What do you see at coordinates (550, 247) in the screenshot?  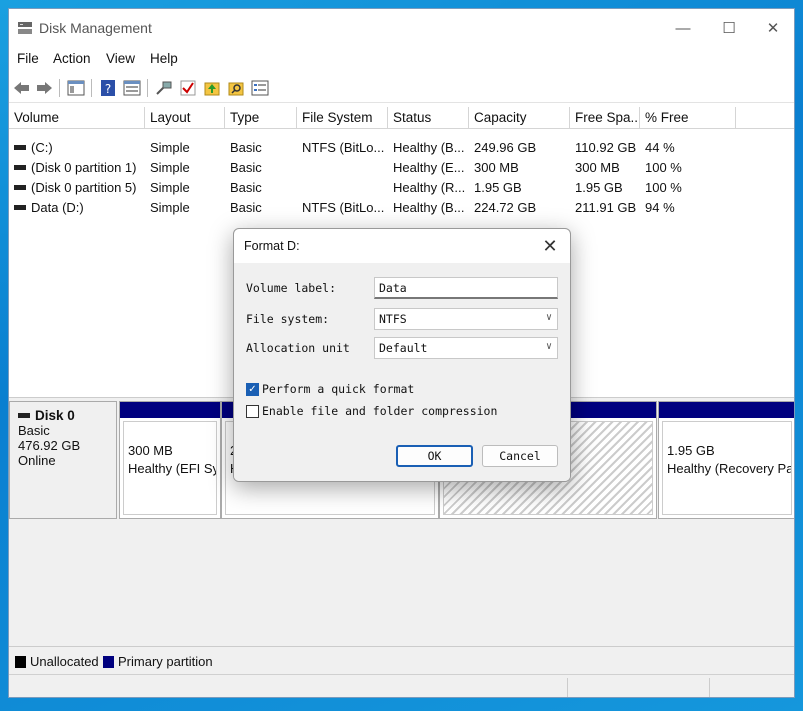 I see `dialog-close-button: ✕` at bounding box center [550, 247].